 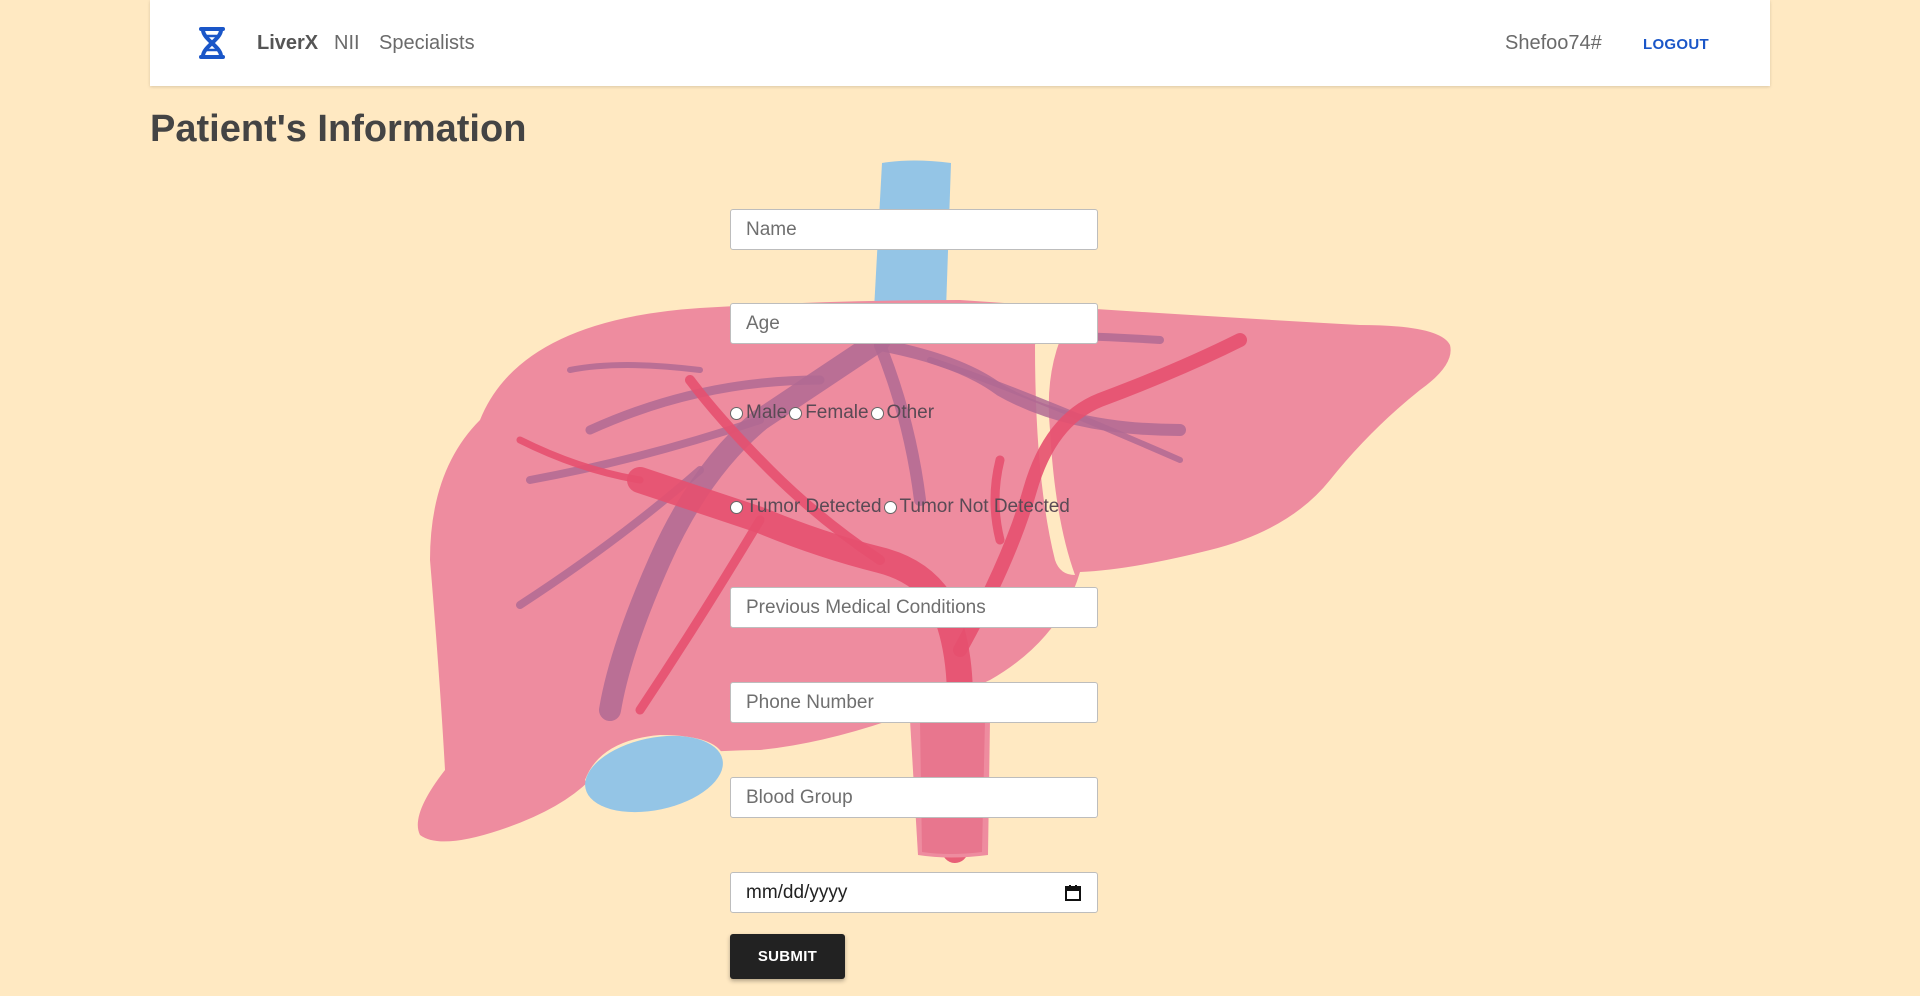 I want to click on radio-tumor-detected-label: Tumor Detected, so click(x=814, y=507).